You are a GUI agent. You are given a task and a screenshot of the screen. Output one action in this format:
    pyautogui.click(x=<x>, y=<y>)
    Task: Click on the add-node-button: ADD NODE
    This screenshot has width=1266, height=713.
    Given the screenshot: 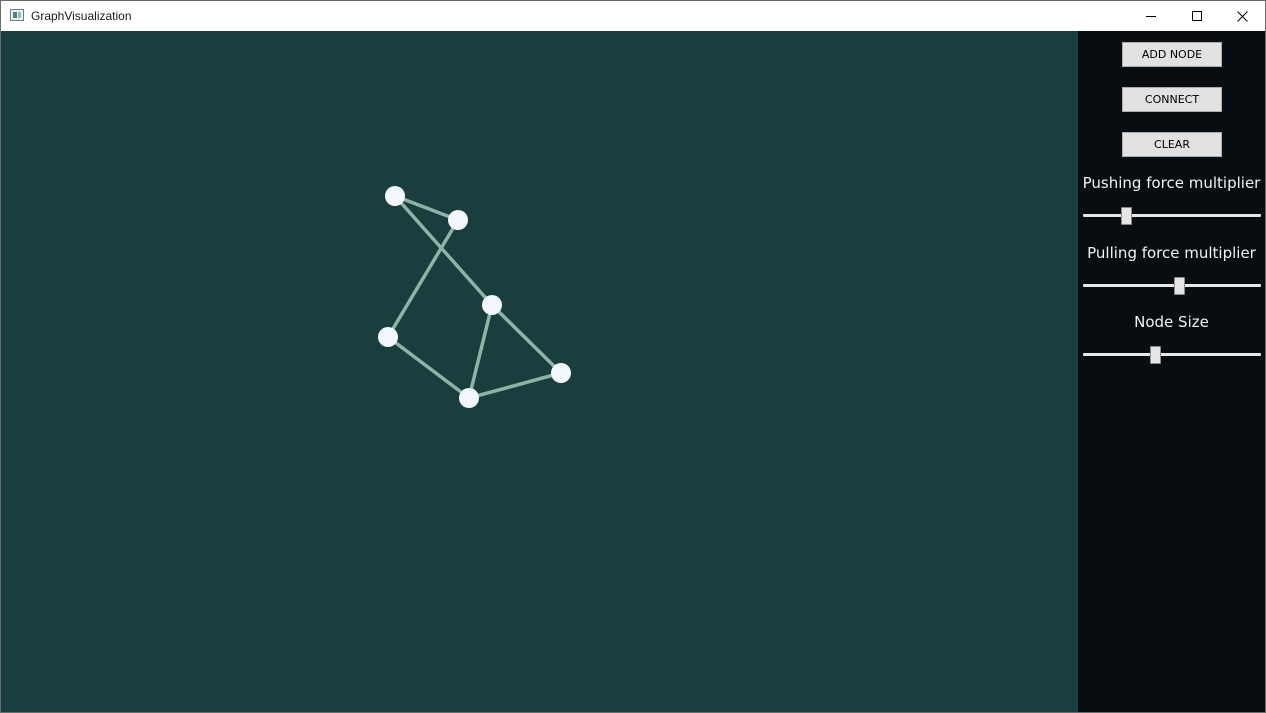 What is the action you would take?
    pyautogui.click(x=1172, y=54)
    